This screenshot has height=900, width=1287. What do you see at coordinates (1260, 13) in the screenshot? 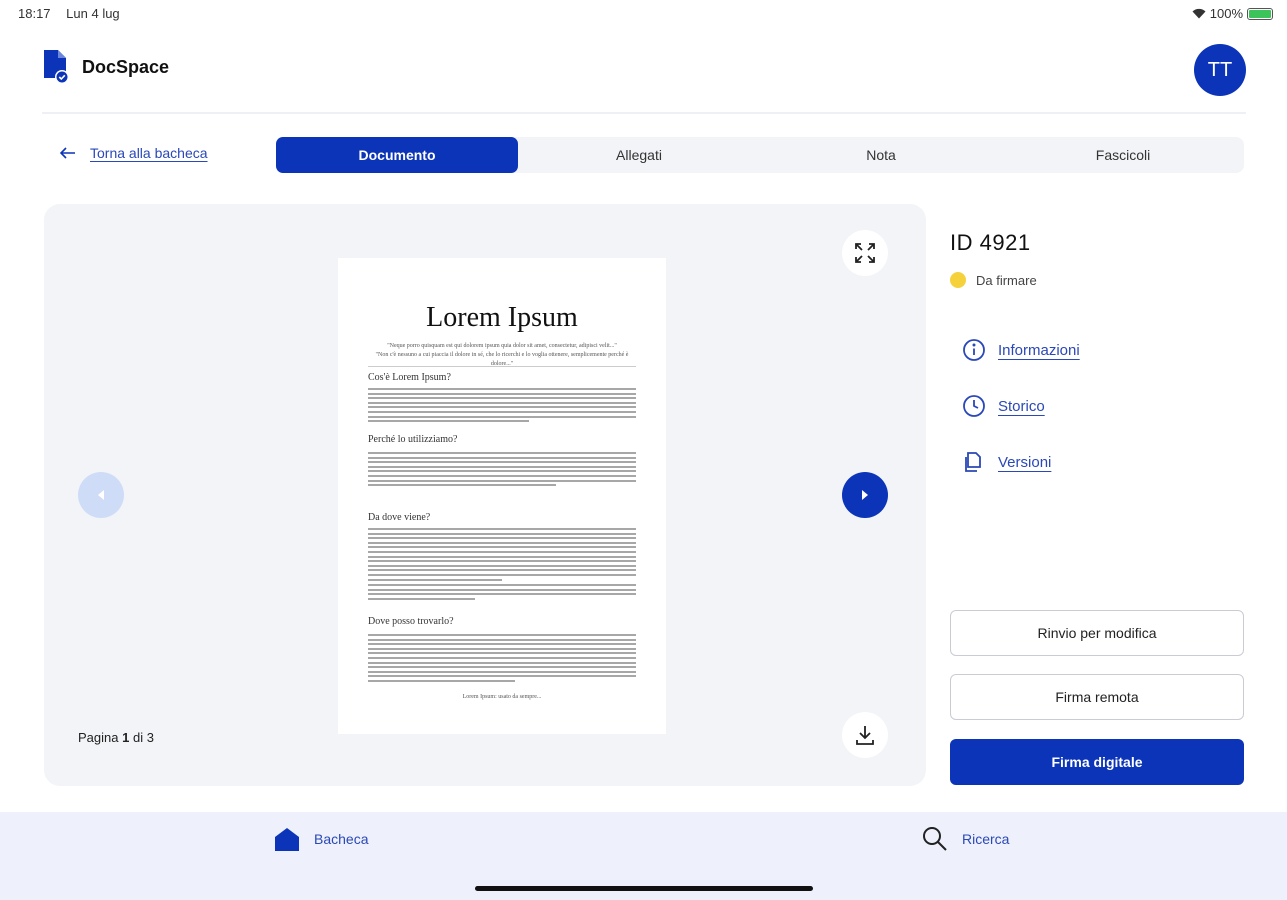
I see `battery-icon` at bounding box center [1260, 13].